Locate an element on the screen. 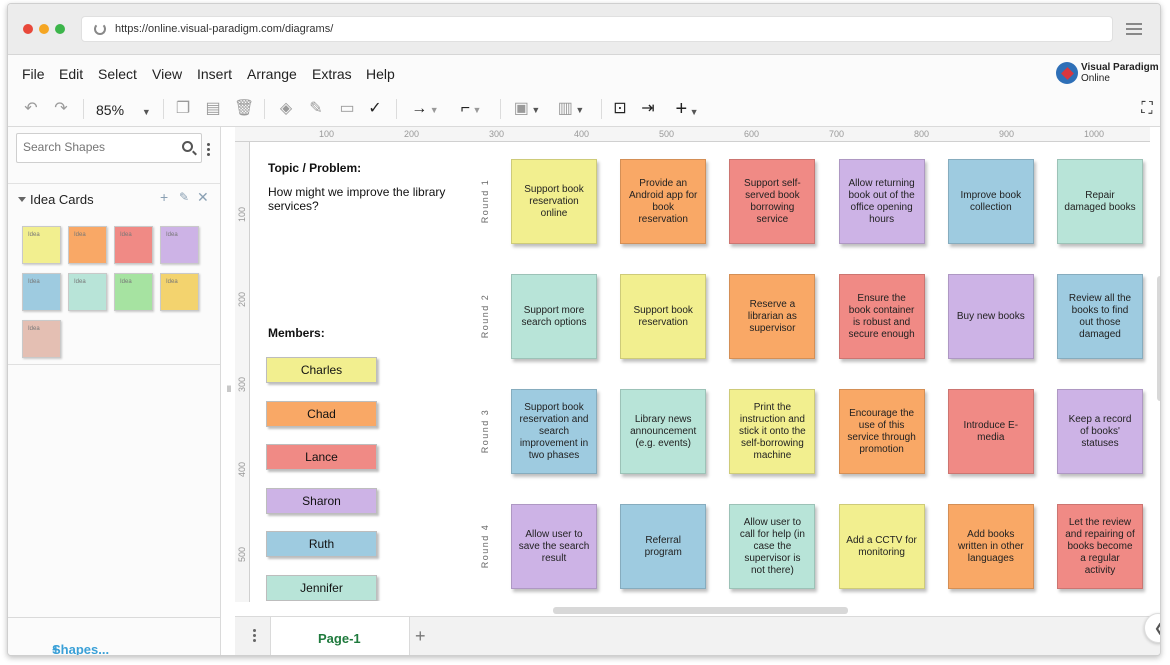  close-icon: ✕ is located at coordinates (203, 197).